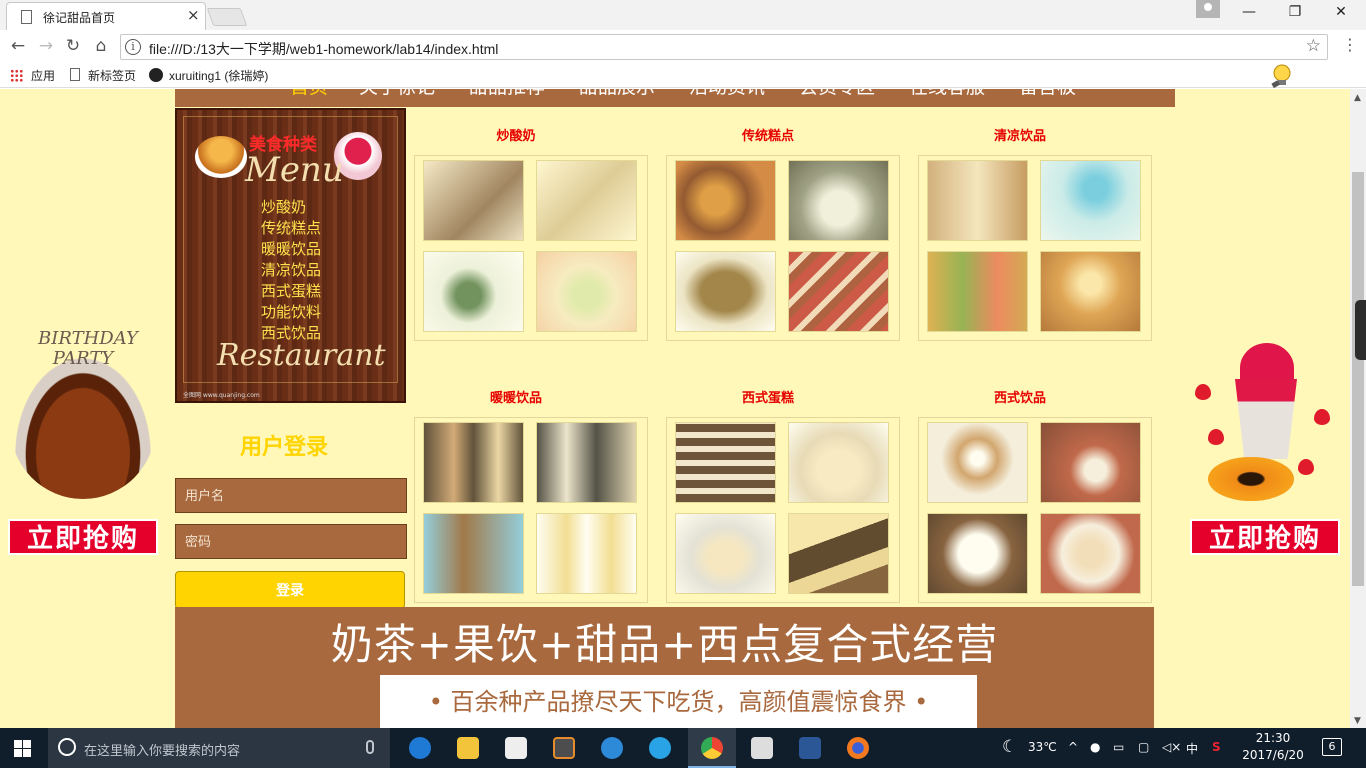 Image resolution: width=1366 pixels, height=768 pixels. I want to click on new-tab-button, so click(227, 17).